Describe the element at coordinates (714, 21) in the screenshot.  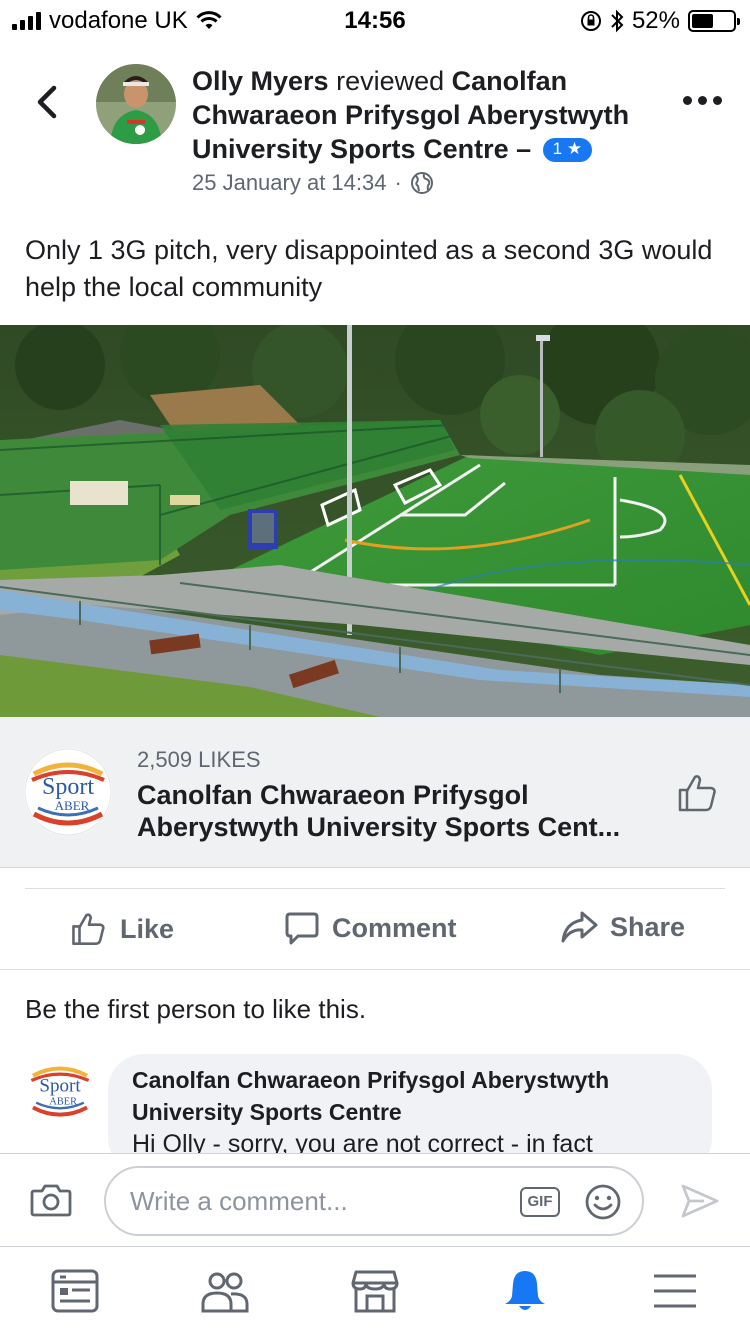
I see `battery-icon` at that location.